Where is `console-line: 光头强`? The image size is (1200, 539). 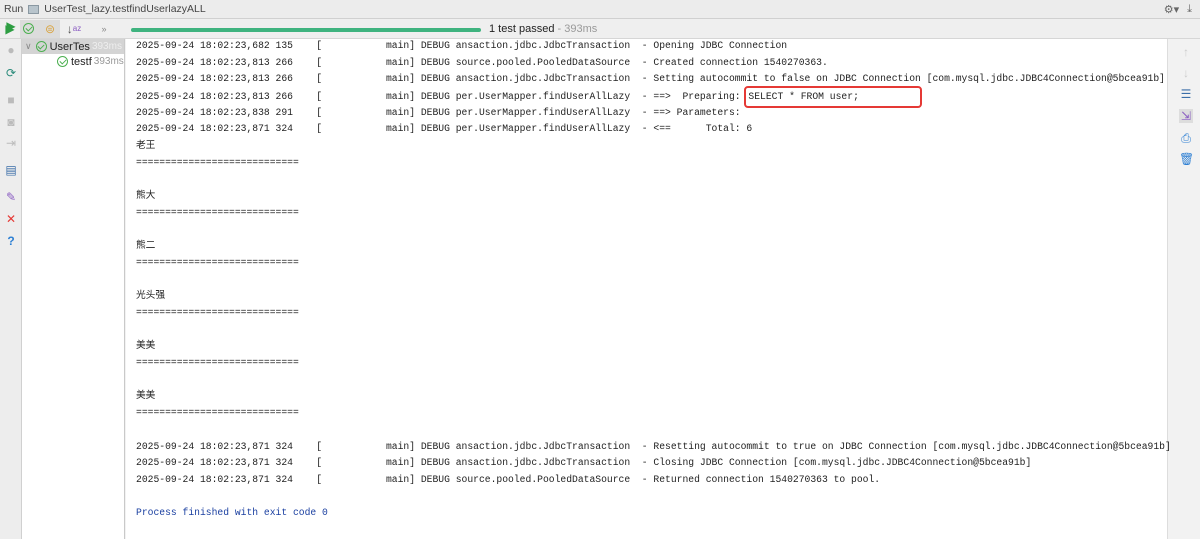 console-line: 光头强 is located at coordinates (151, 296).